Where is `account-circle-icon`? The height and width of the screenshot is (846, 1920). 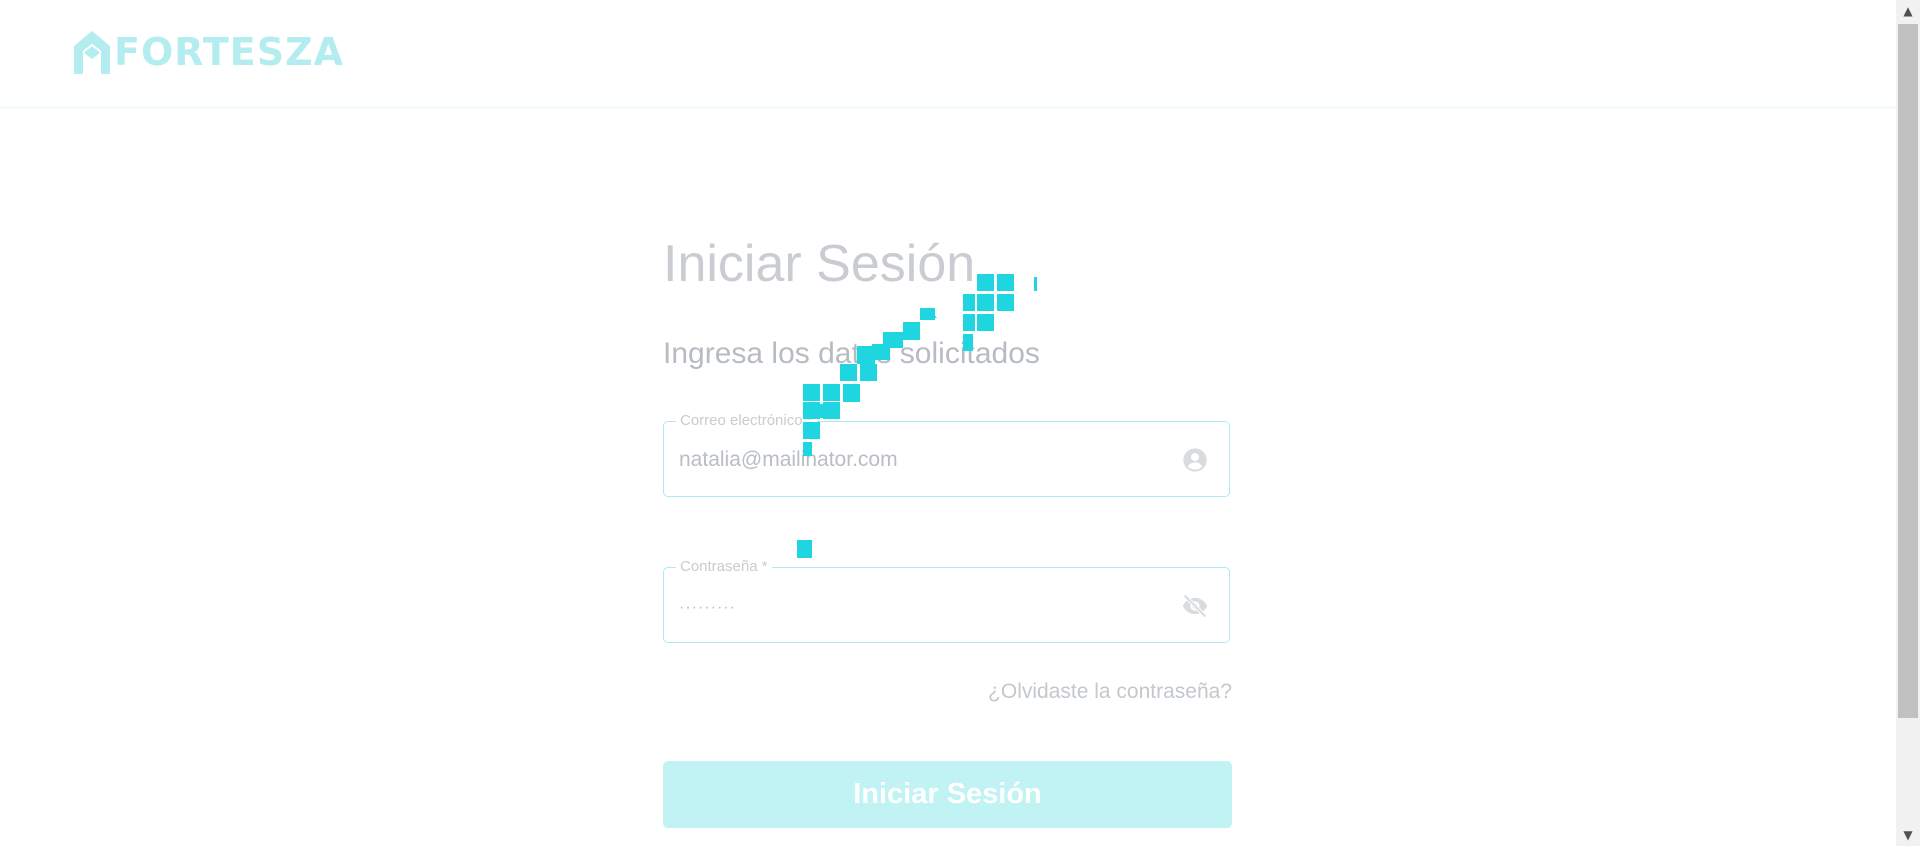
account-circle-icon is located at coordinates (1195, 460).